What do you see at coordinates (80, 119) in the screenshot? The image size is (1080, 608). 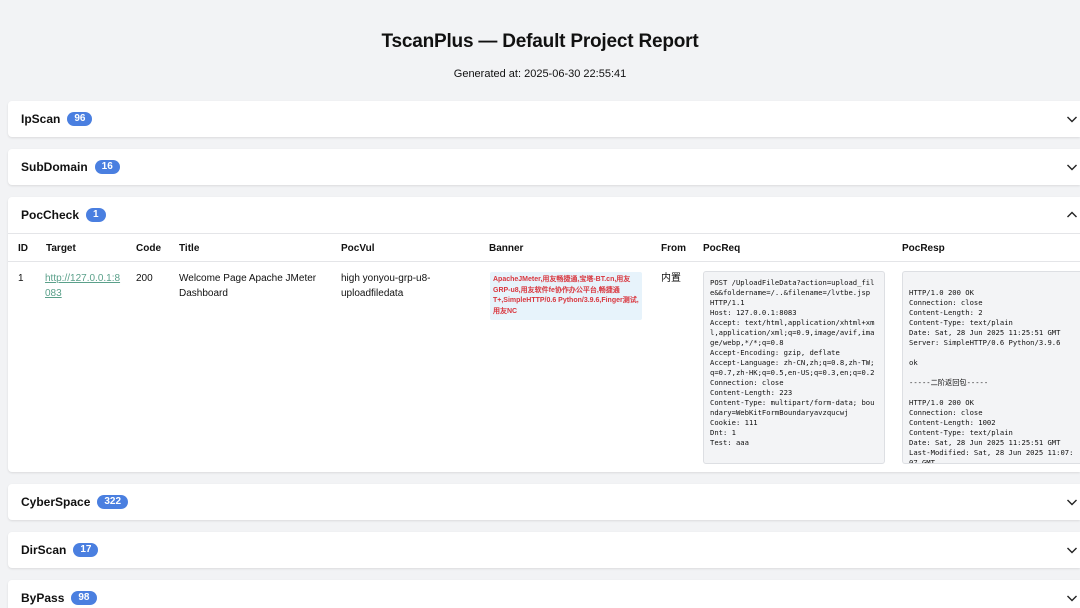 I see `count-badge: 96` at bounding box center [80, 119].